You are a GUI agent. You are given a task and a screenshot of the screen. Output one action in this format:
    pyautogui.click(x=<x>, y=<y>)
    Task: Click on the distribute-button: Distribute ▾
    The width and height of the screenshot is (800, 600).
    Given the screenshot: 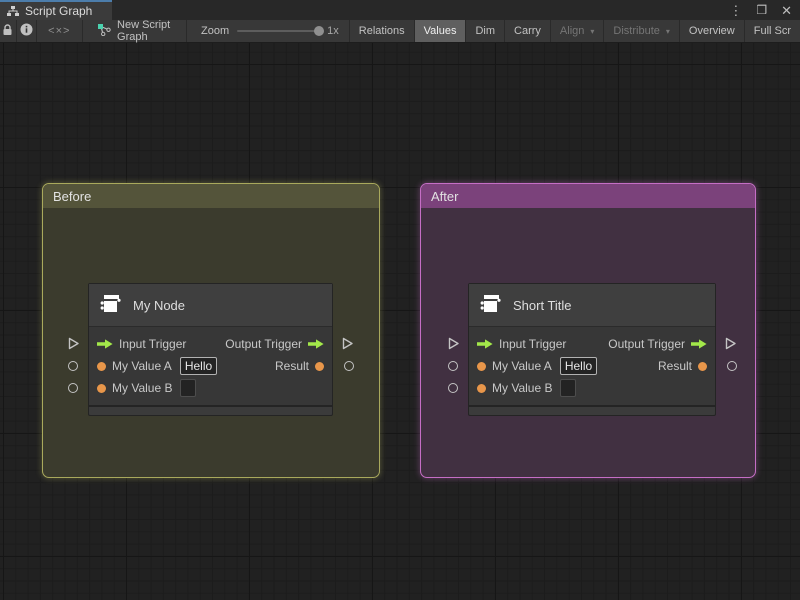 What is the action you would take?
    pyautogui.click(x=642, y=31)
    